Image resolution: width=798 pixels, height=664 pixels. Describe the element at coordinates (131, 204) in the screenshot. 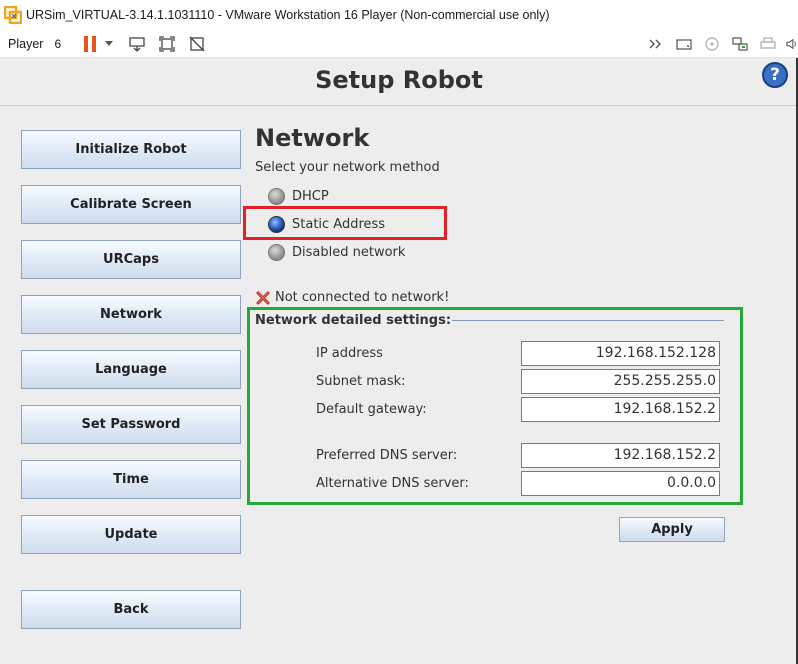

I see `calibrate-screen-button: Calibrate Screen` at that location.